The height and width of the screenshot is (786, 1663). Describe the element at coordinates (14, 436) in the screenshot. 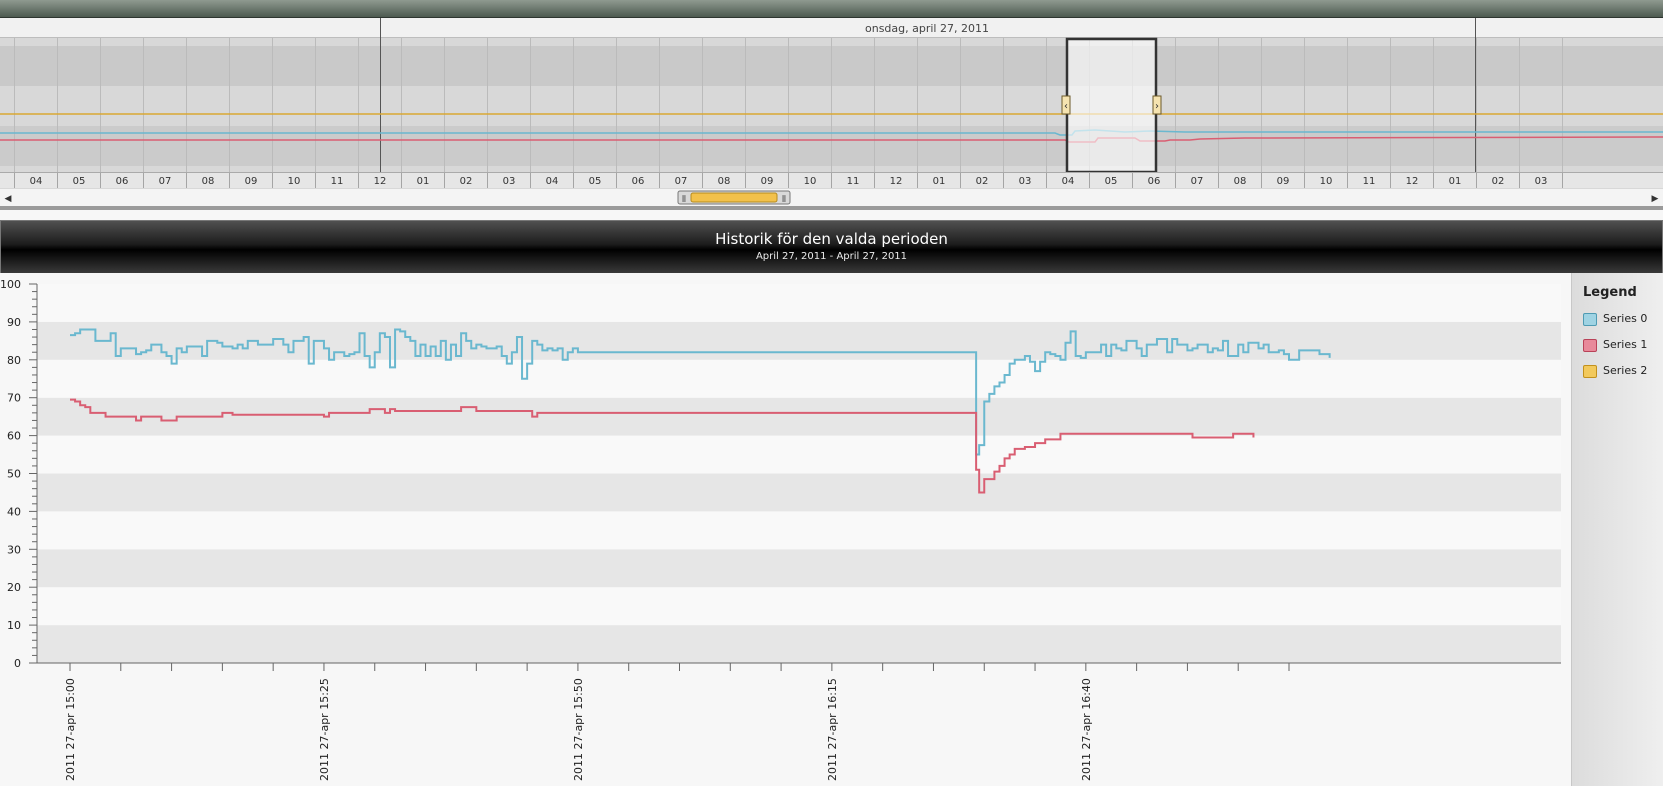

I see `y-tick-label: 60` at that location.